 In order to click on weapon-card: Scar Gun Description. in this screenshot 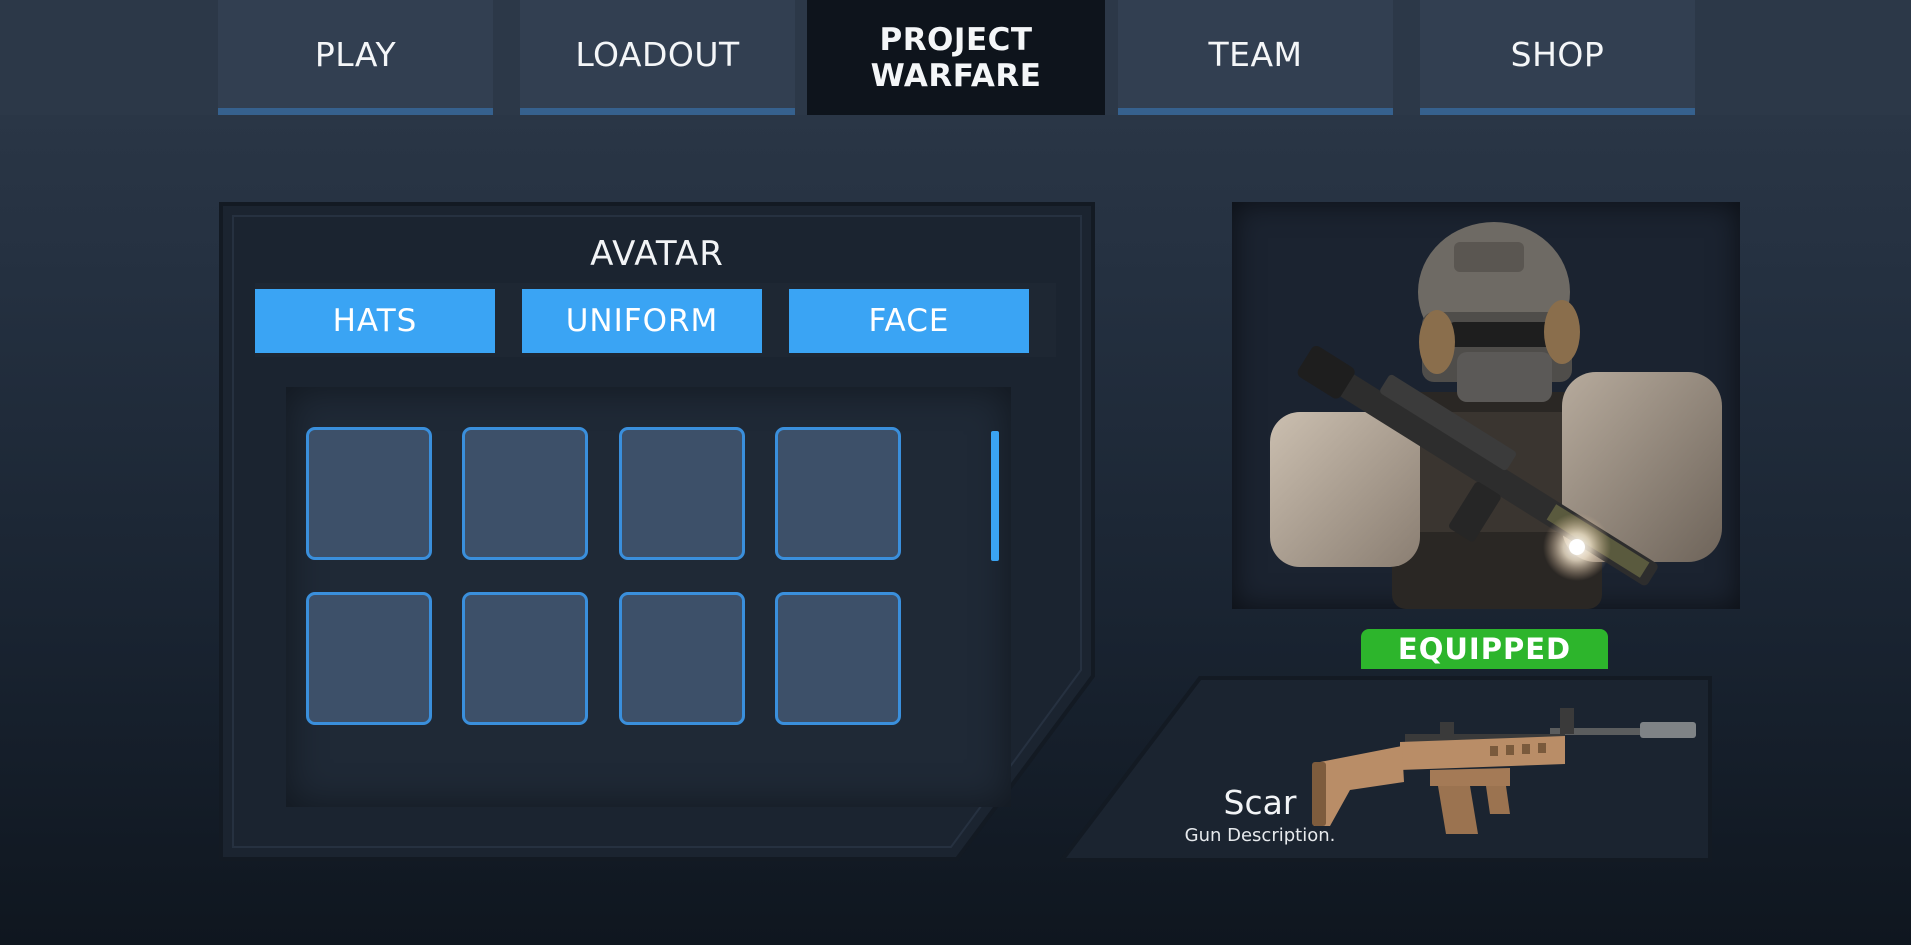, I will do `click(1386, 769)`.